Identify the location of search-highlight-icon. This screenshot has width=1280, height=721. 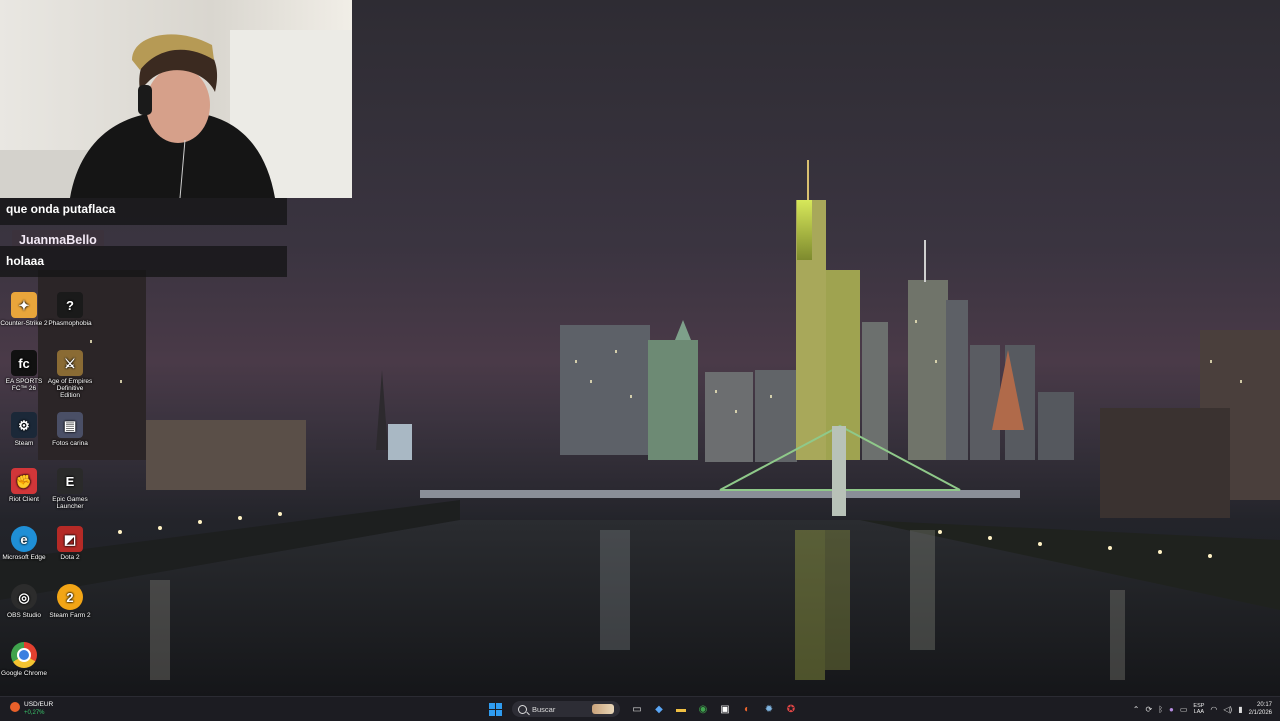
(603, 709).